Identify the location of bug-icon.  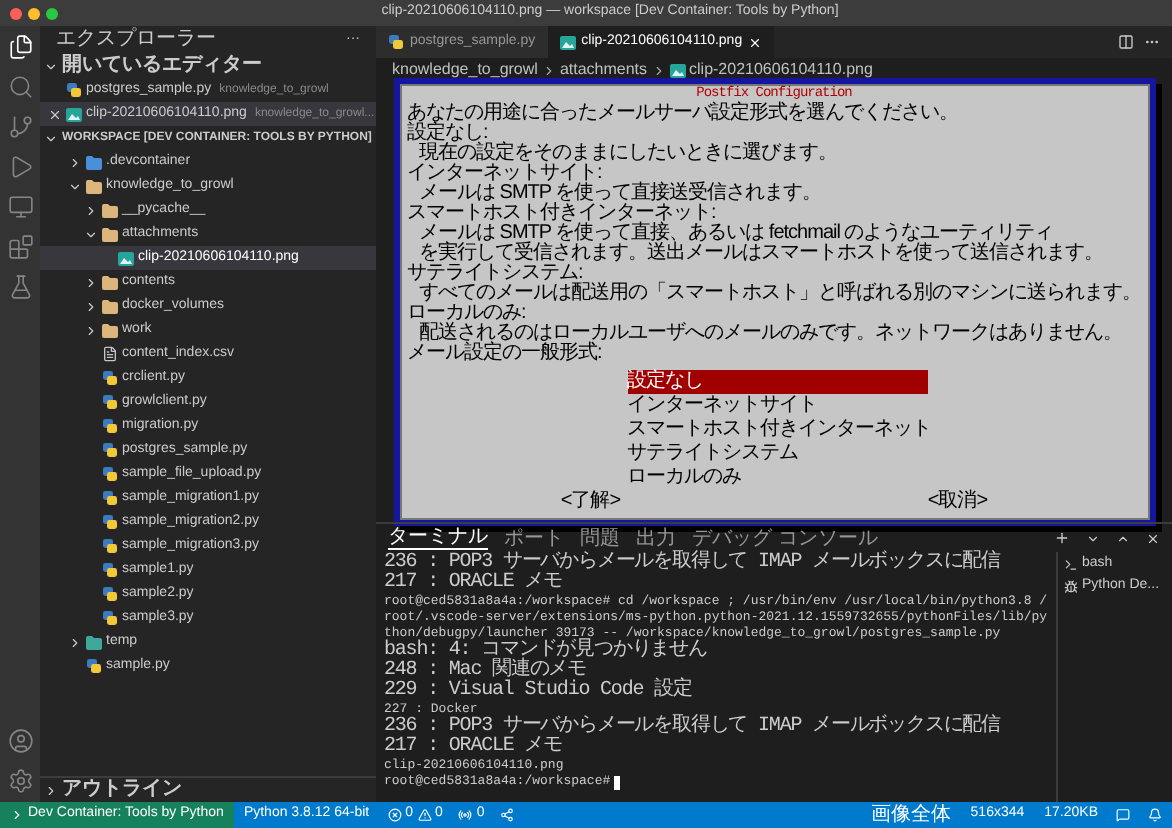
(1071, 587).